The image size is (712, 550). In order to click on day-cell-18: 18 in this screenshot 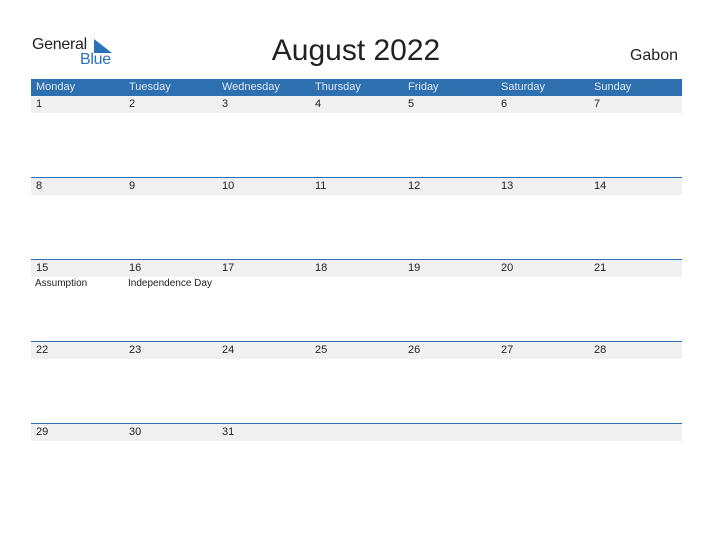, I will do `click(356, 274)`.